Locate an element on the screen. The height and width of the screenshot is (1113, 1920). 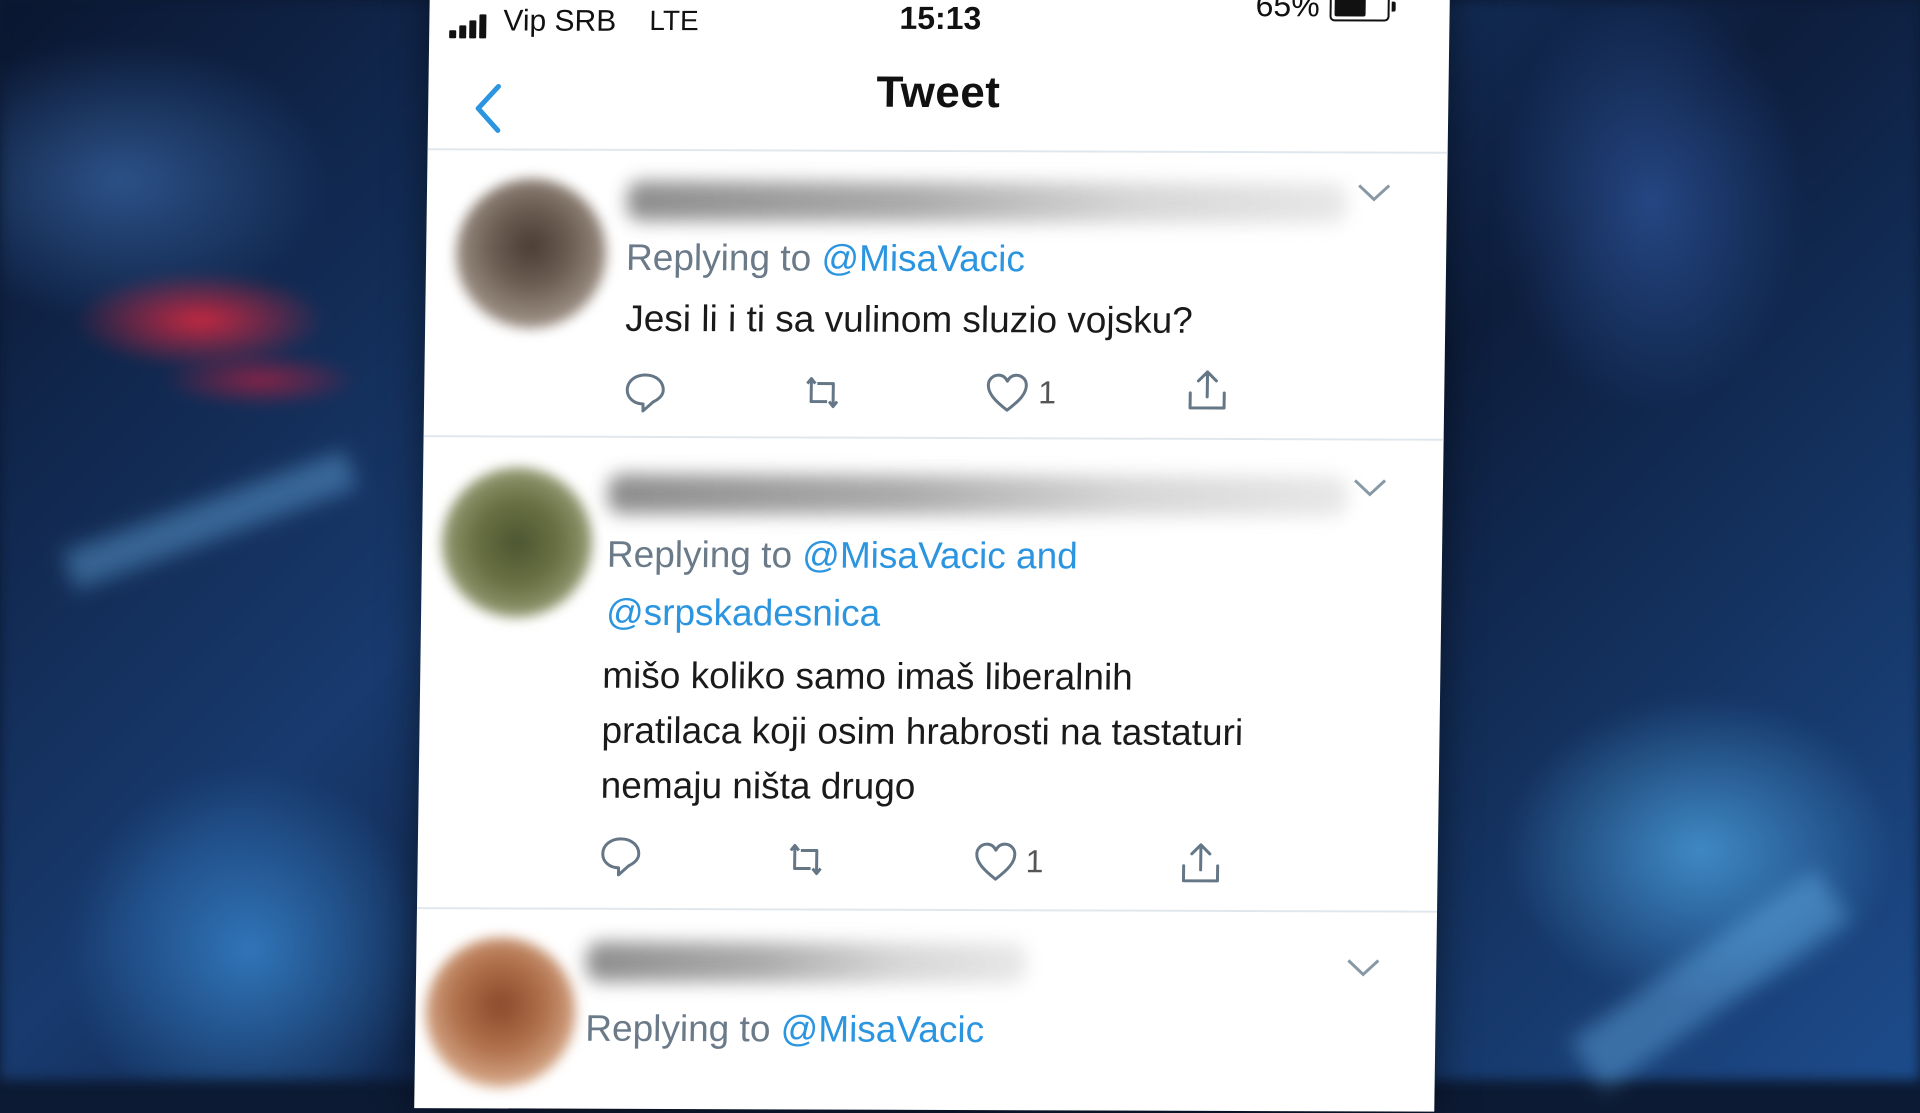
battery-percentage: 65% is located at coordinates (1287, 12).